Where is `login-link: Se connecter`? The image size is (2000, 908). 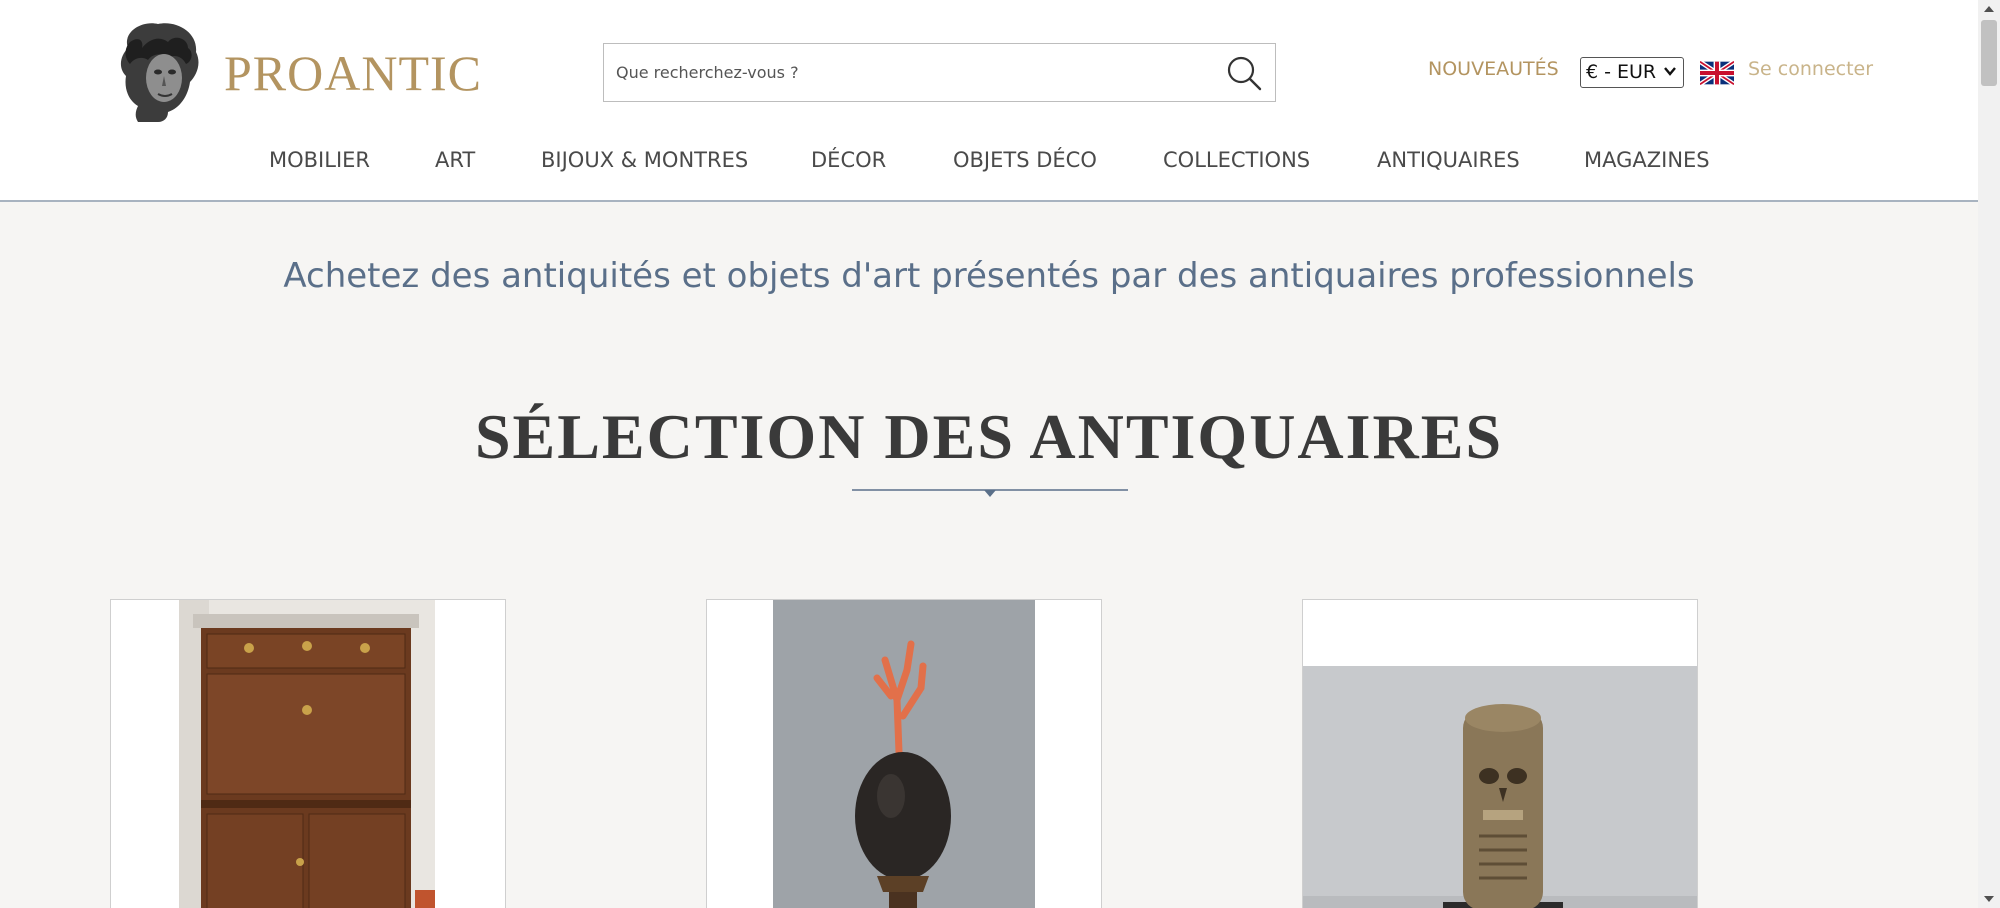 login-link: Se connecter is located at coordinates (1810, 69).